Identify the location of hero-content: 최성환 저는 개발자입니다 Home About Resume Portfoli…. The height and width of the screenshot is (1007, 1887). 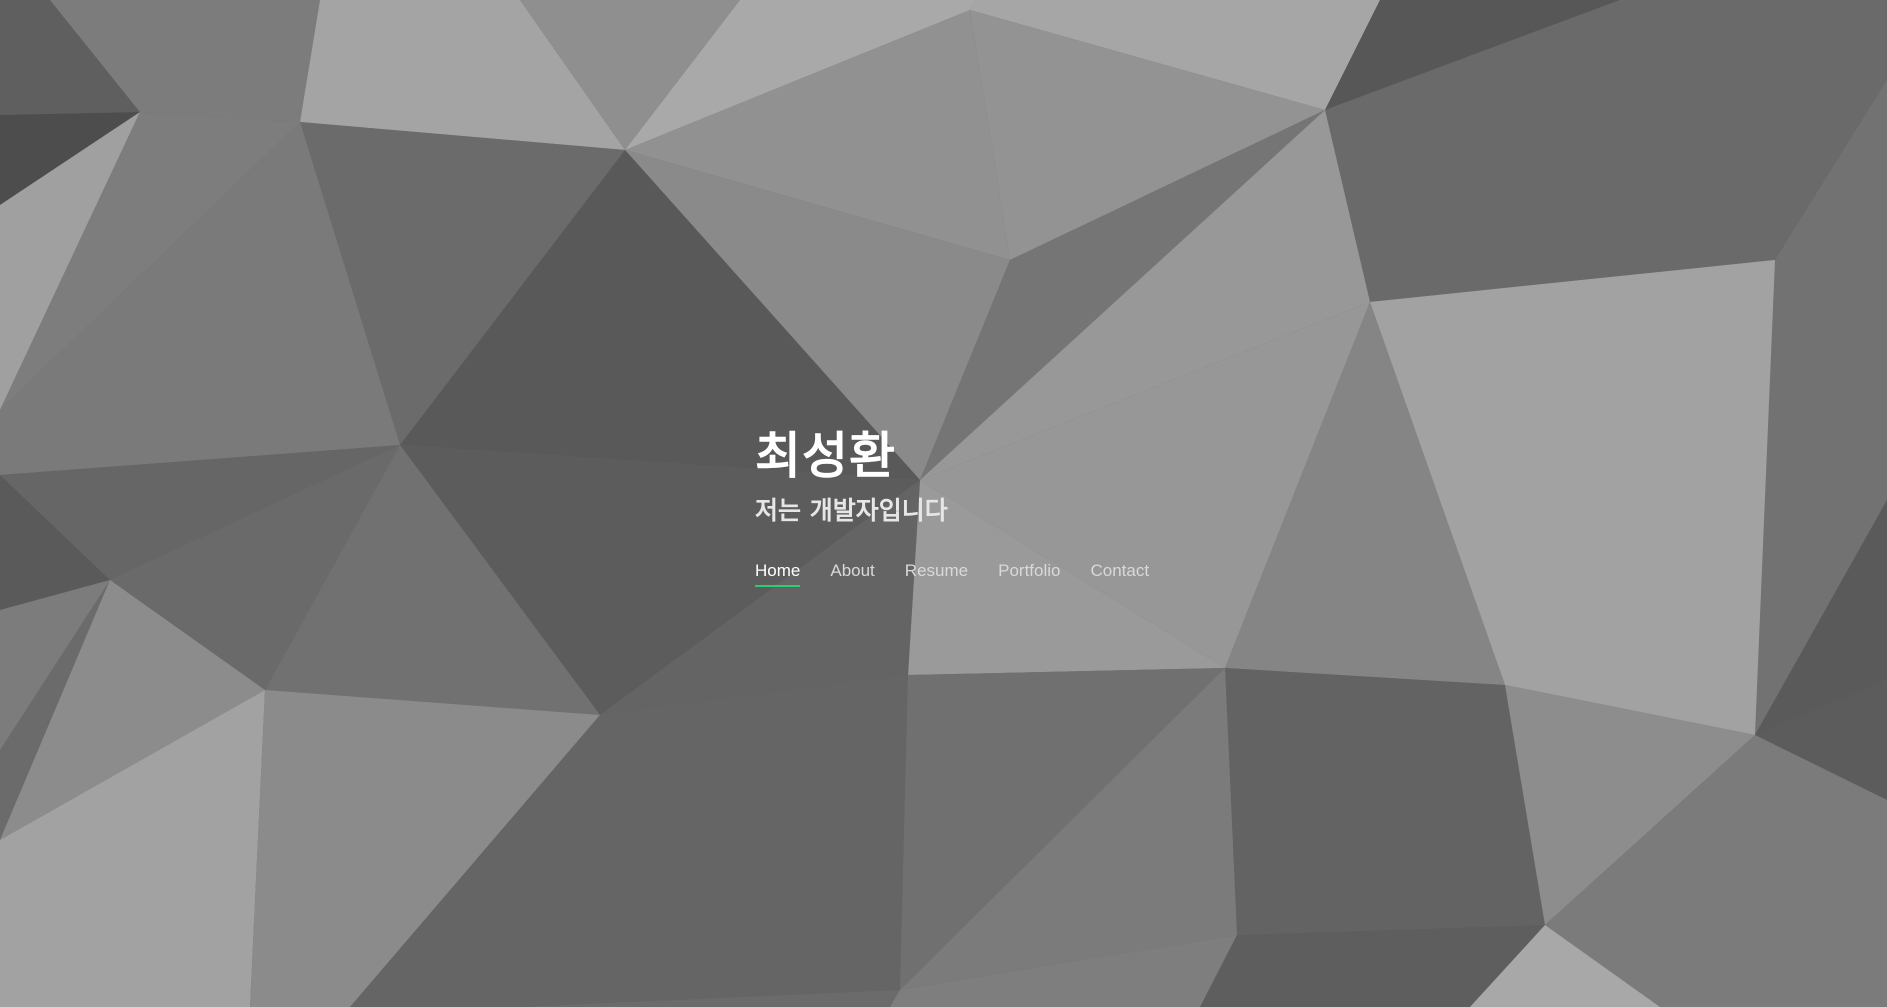
(967, 514).